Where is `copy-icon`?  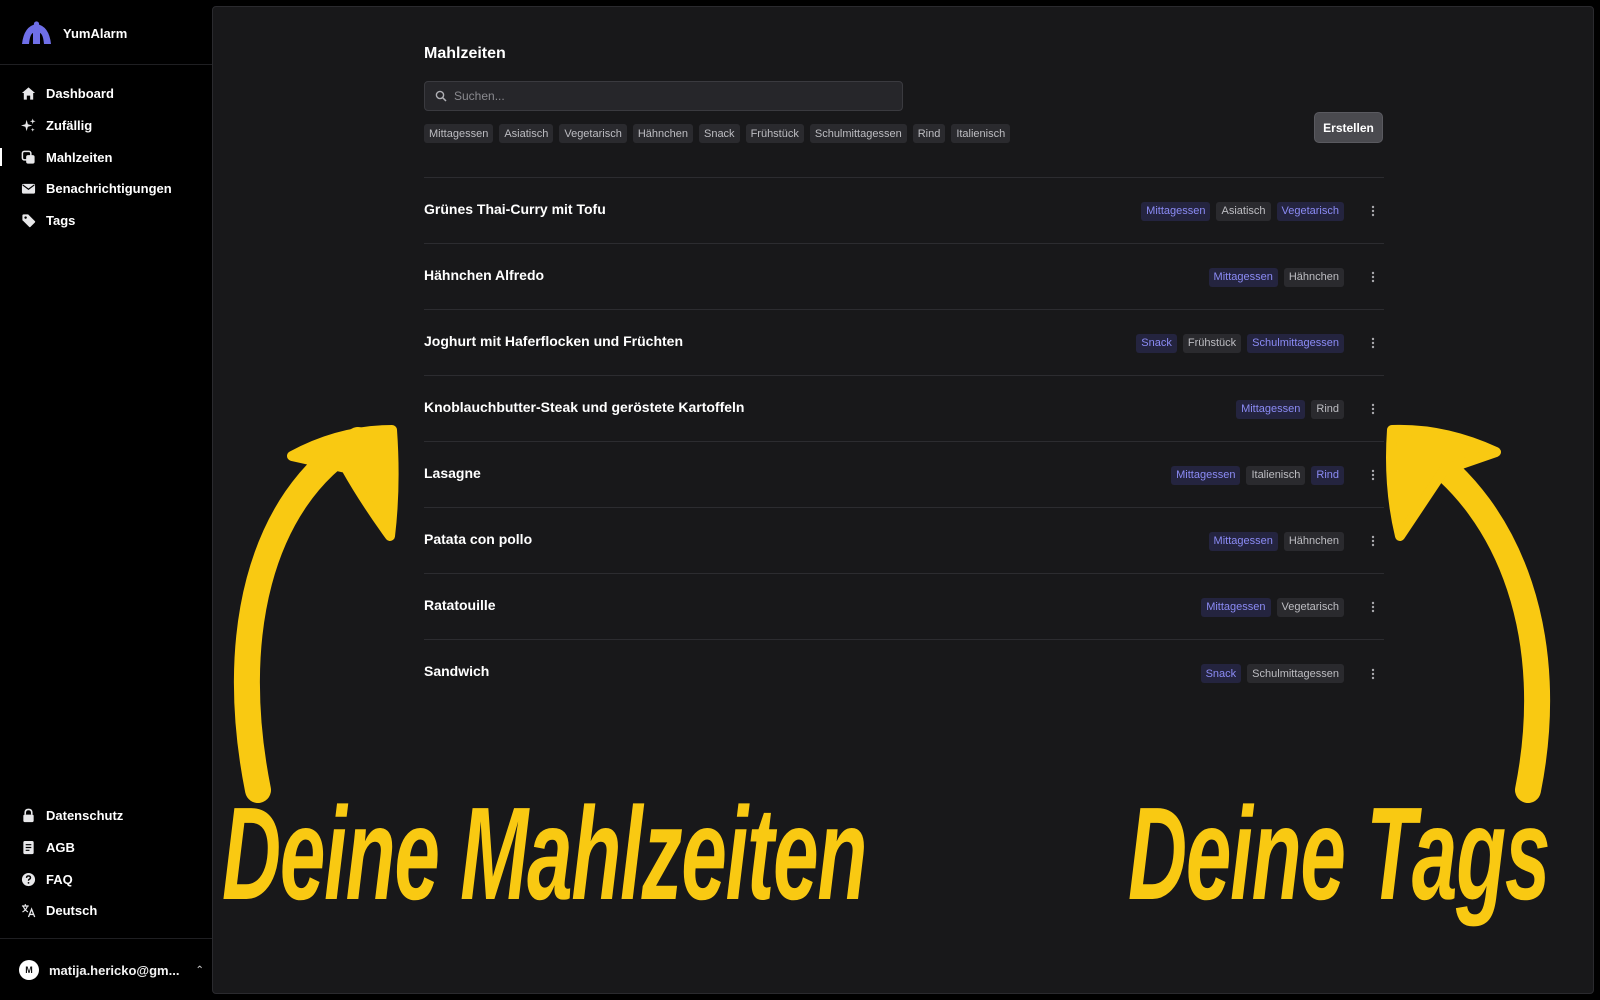 copy-icon is located at coordinates (28, 157).